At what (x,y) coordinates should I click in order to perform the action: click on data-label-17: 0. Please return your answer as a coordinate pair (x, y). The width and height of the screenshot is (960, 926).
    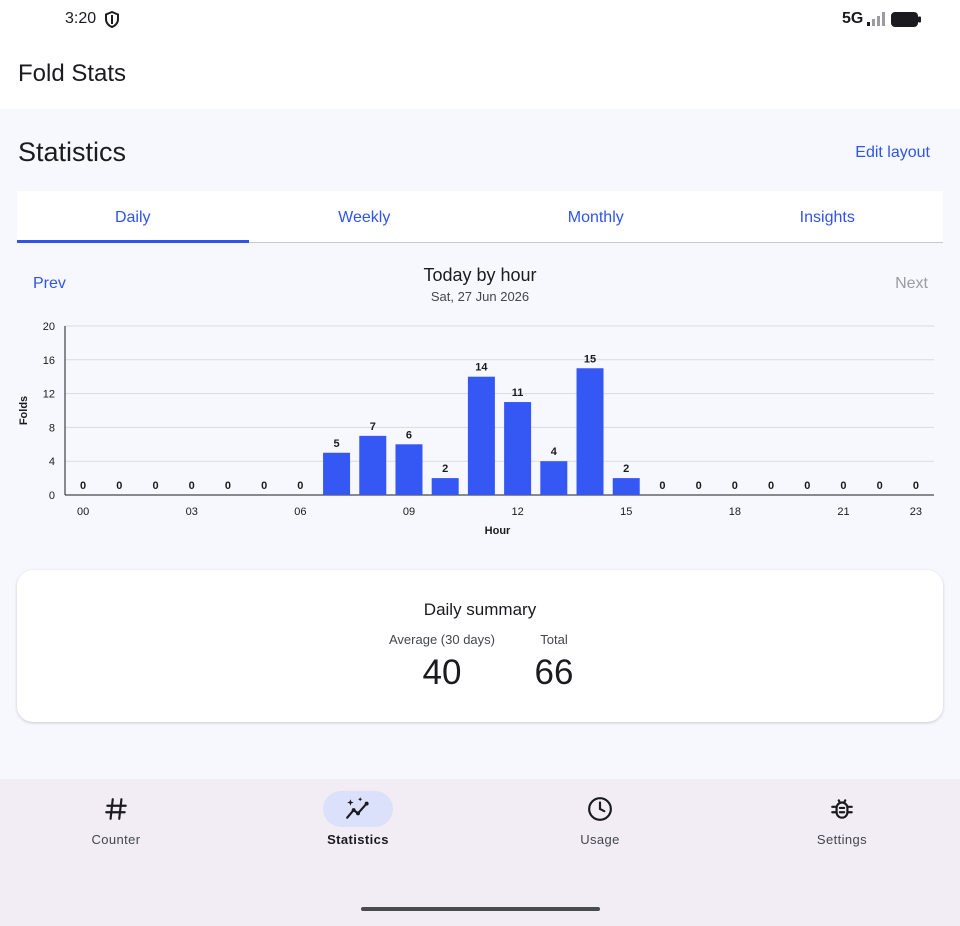
    Looking at the image, I should click on (699, 486).